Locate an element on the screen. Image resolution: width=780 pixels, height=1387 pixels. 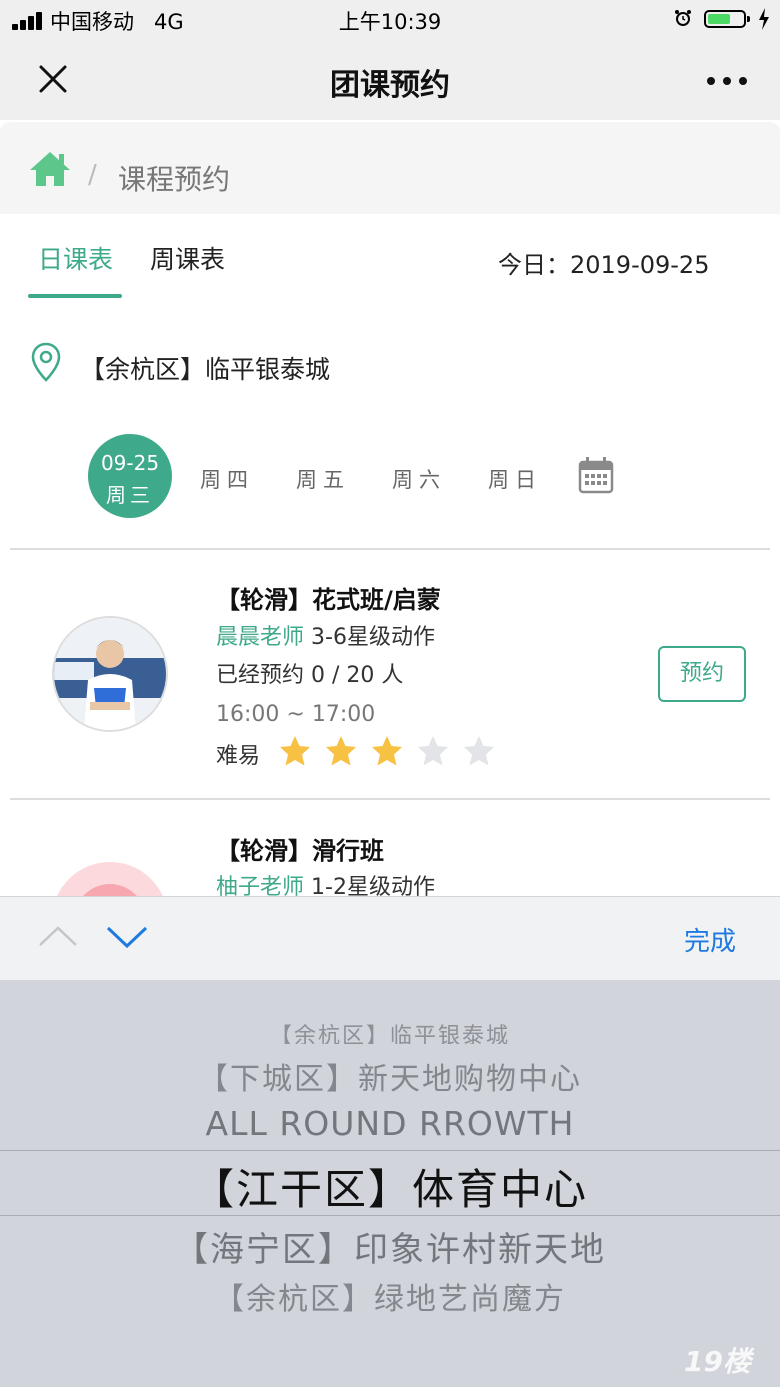
calendar-icon is located at coordinates (596, 475).